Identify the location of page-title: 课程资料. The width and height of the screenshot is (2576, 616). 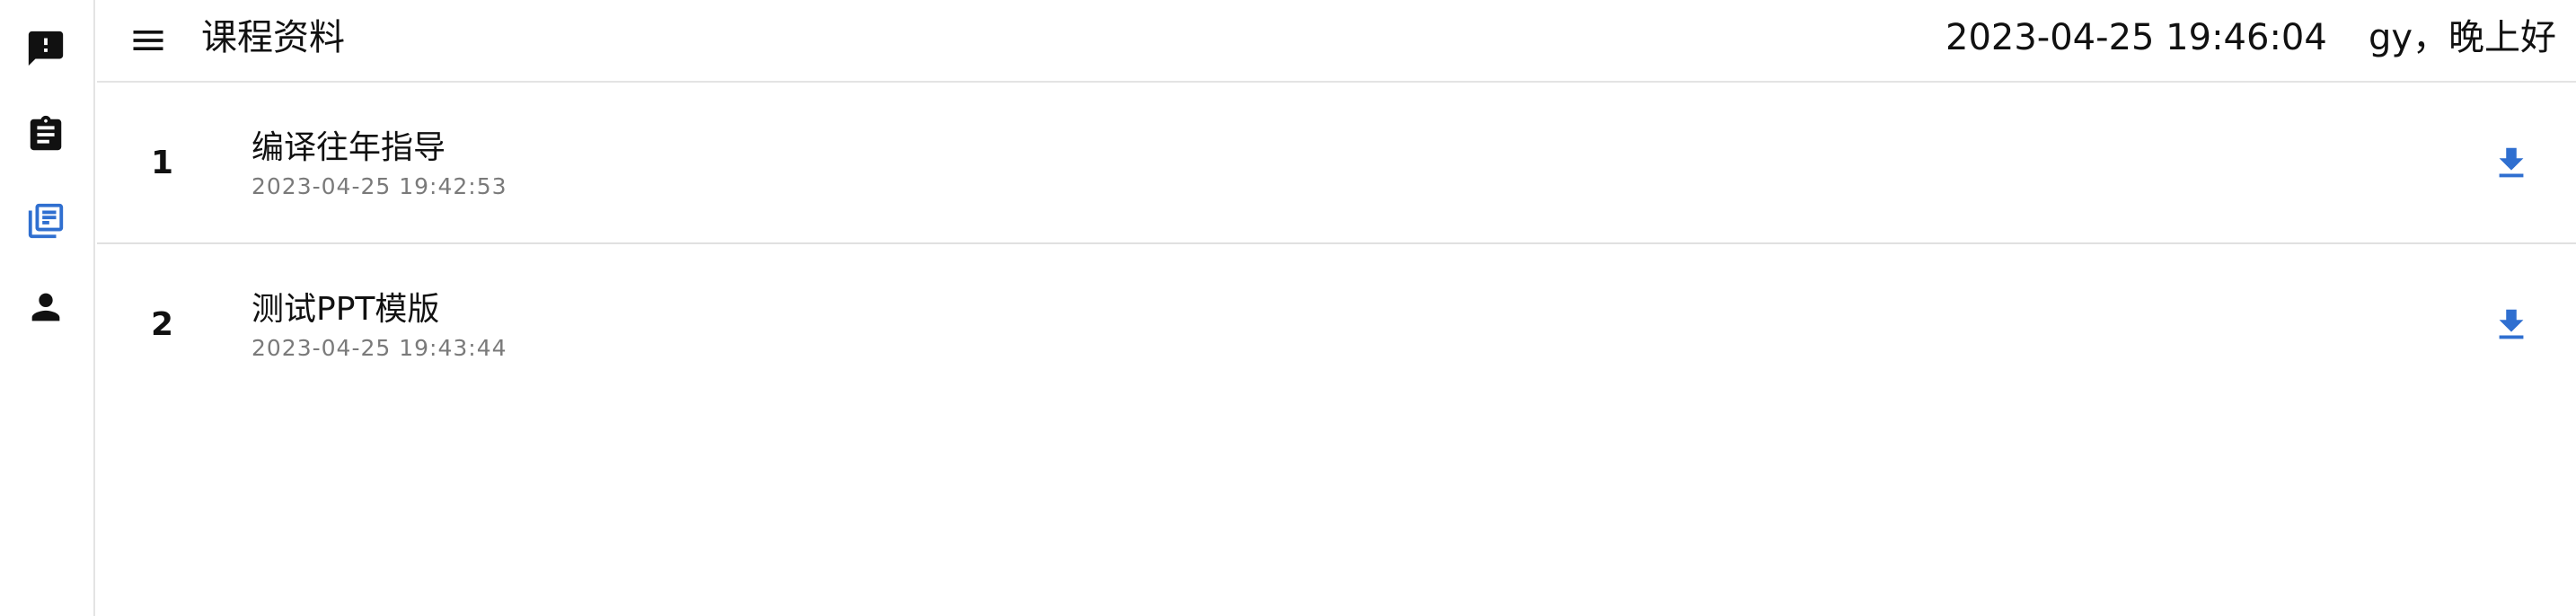
(273, 37).